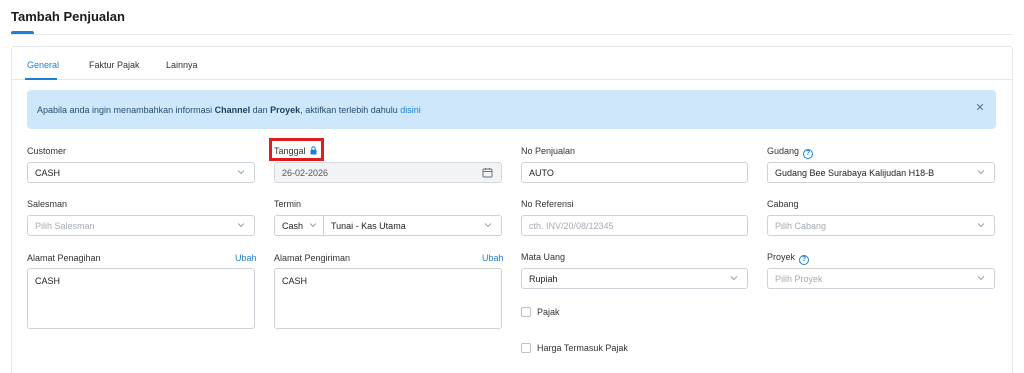 This screenshot has width=1024, height=373. Describe the element at coordinates (571, 226) in the screenshot. I see `no-referensi-placeholder: cth. INV/20/08/12345` at that location.